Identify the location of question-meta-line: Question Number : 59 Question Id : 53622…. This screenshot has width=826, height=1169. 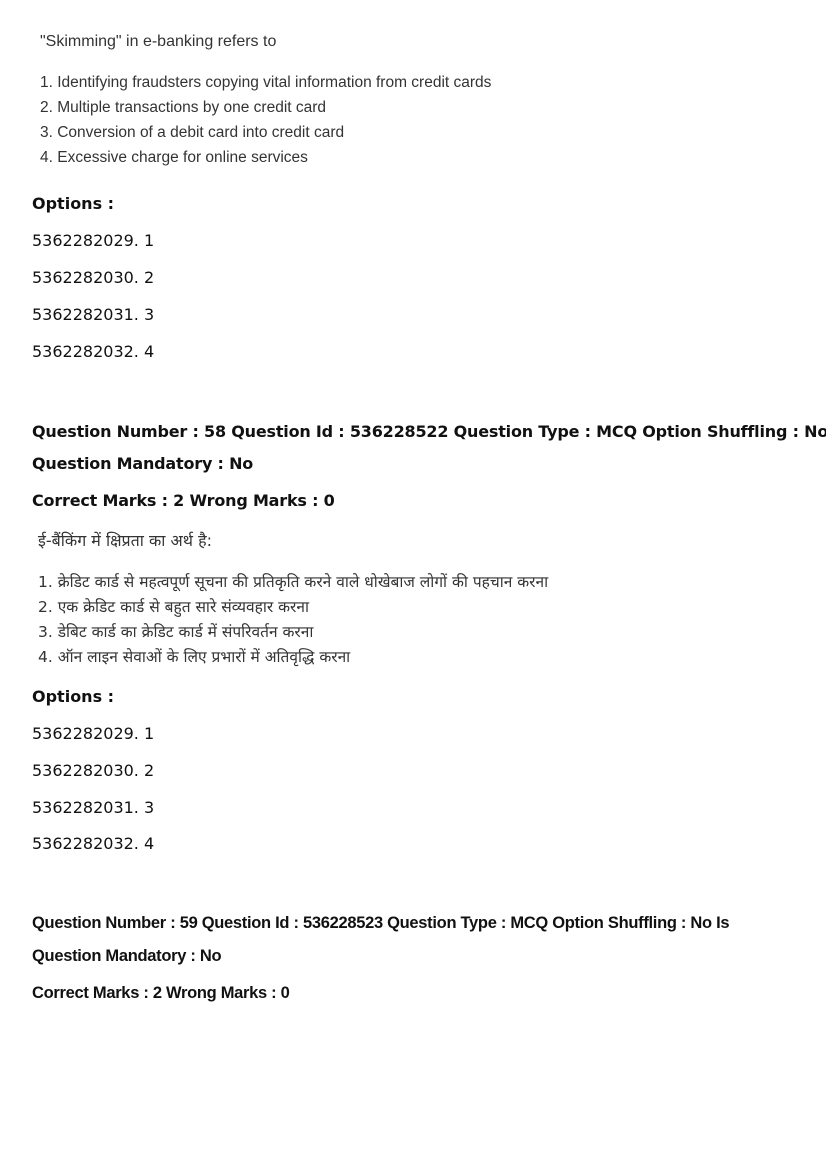
(381, 923).